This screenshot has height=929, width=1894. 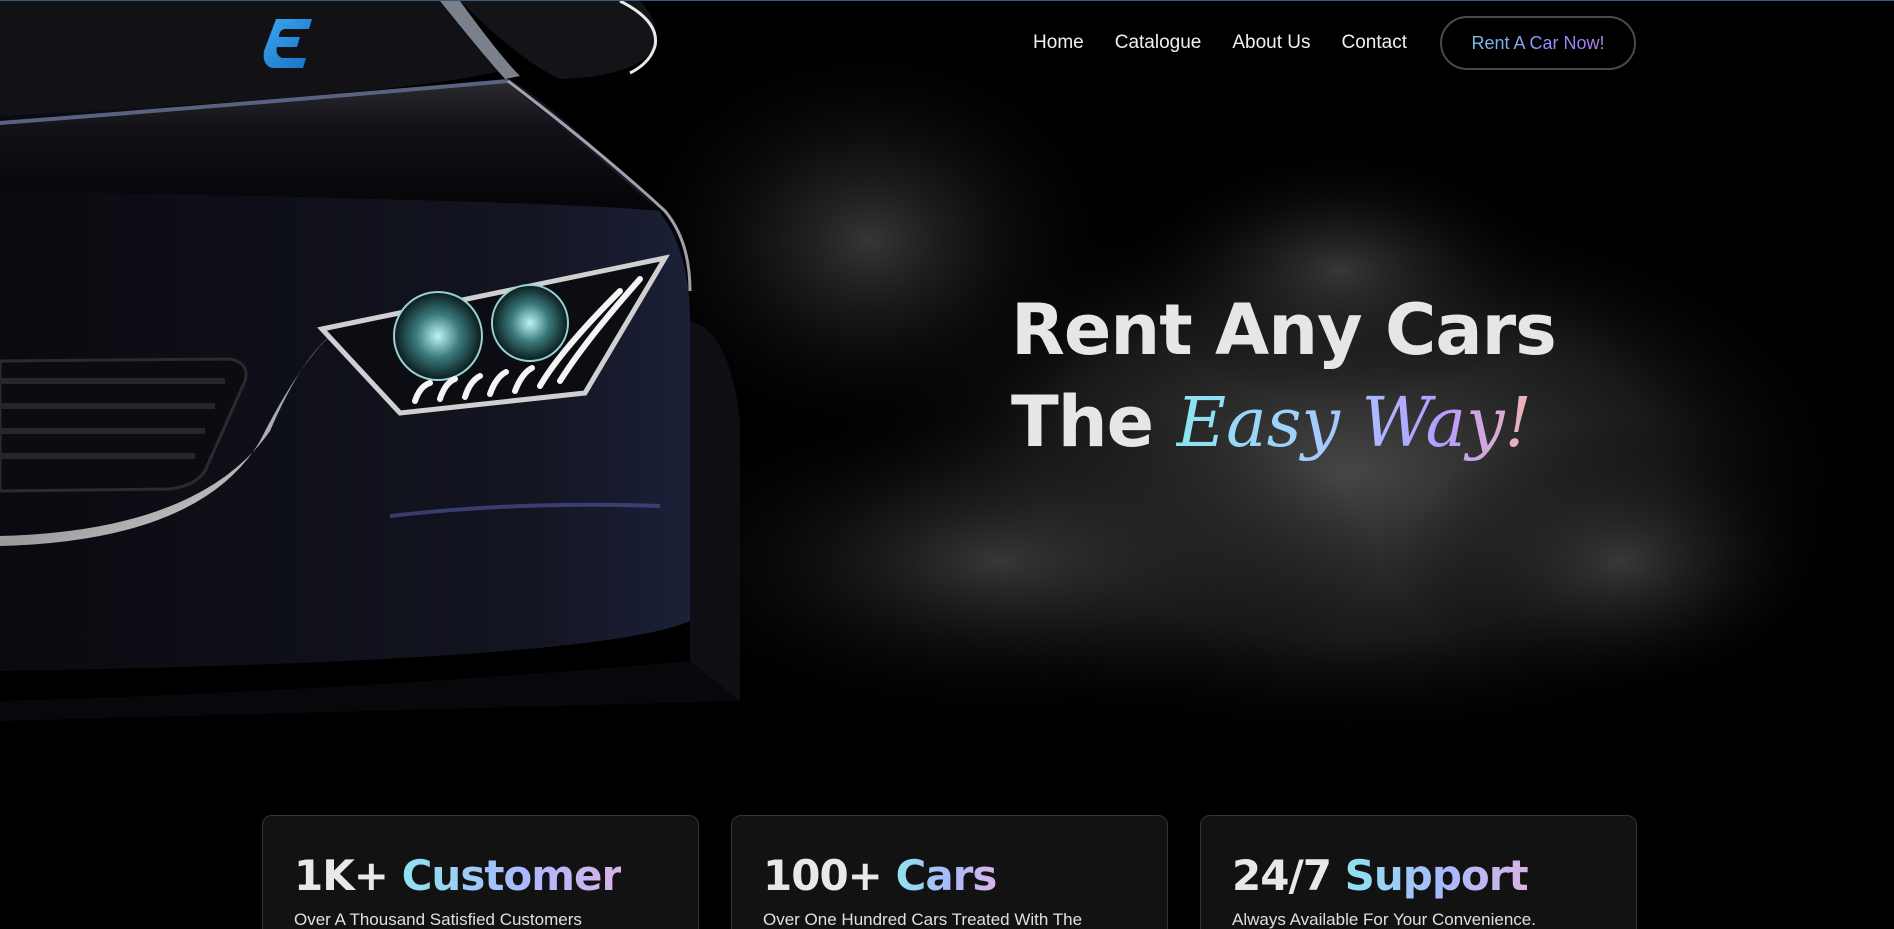 I want to click on stat-description: Always Available For Your Convenience., so click(x=1384, y=919).